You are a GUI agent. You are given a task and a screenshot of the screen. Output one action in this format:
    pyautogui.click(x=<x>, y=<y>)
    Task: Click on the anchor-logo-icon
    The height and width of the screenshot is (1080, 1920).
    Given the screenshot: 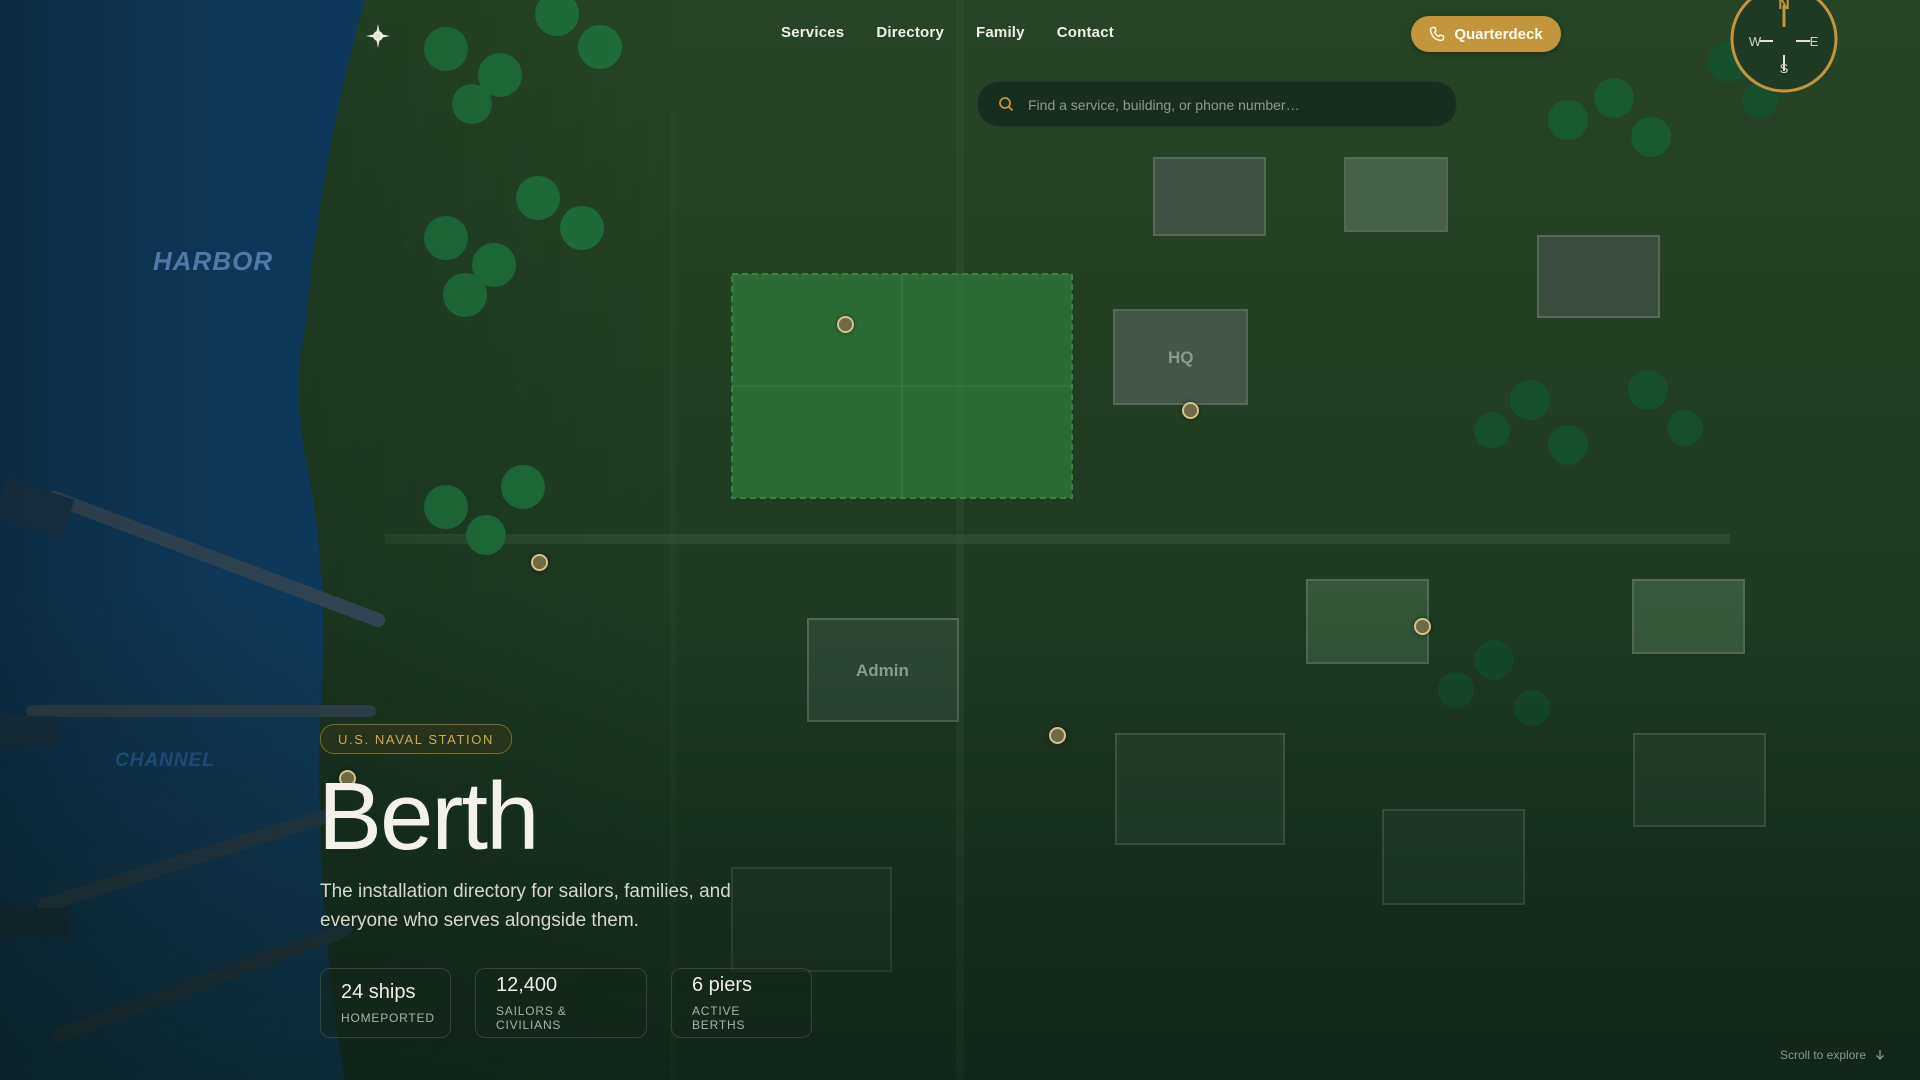 What is the action you would take?
    pyautogui.click(x=378, y=36)
    